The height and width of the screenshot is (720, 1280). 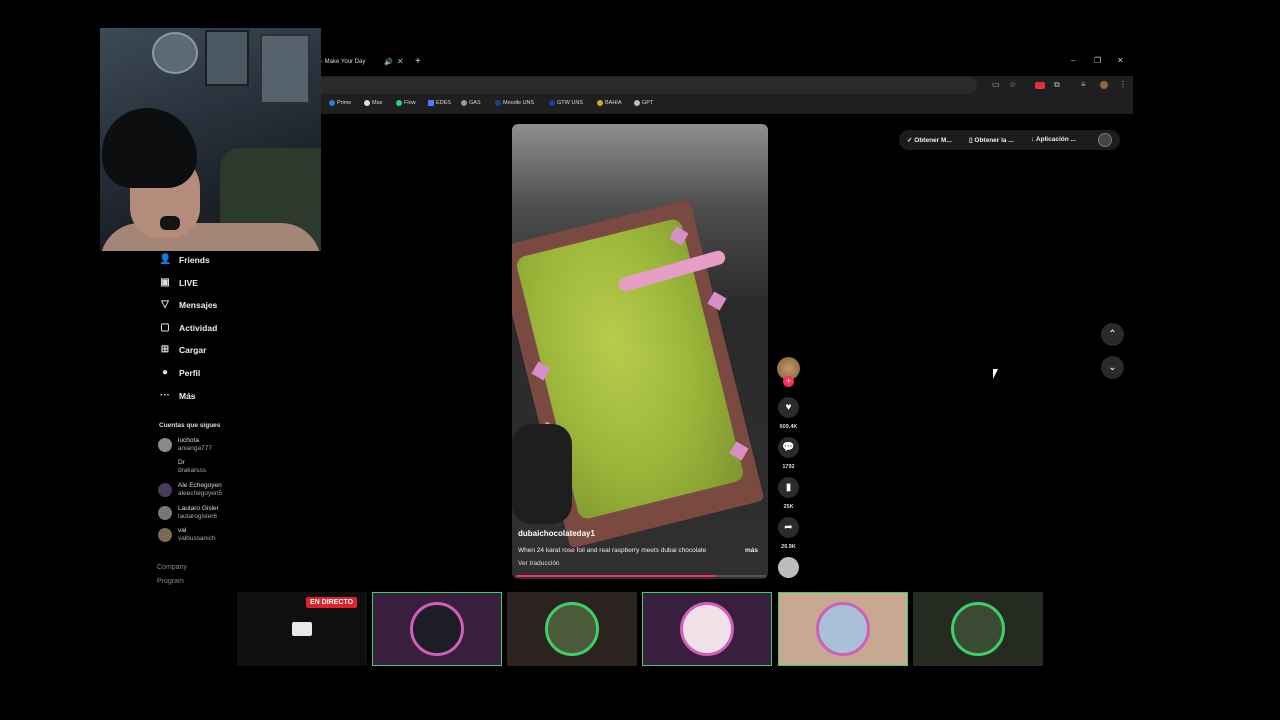 What do you see at coordinates (188, 327) in the screenshot?
I see `sidebar-item-activity: ▢ Actividad` at bounding box center [188, 327].